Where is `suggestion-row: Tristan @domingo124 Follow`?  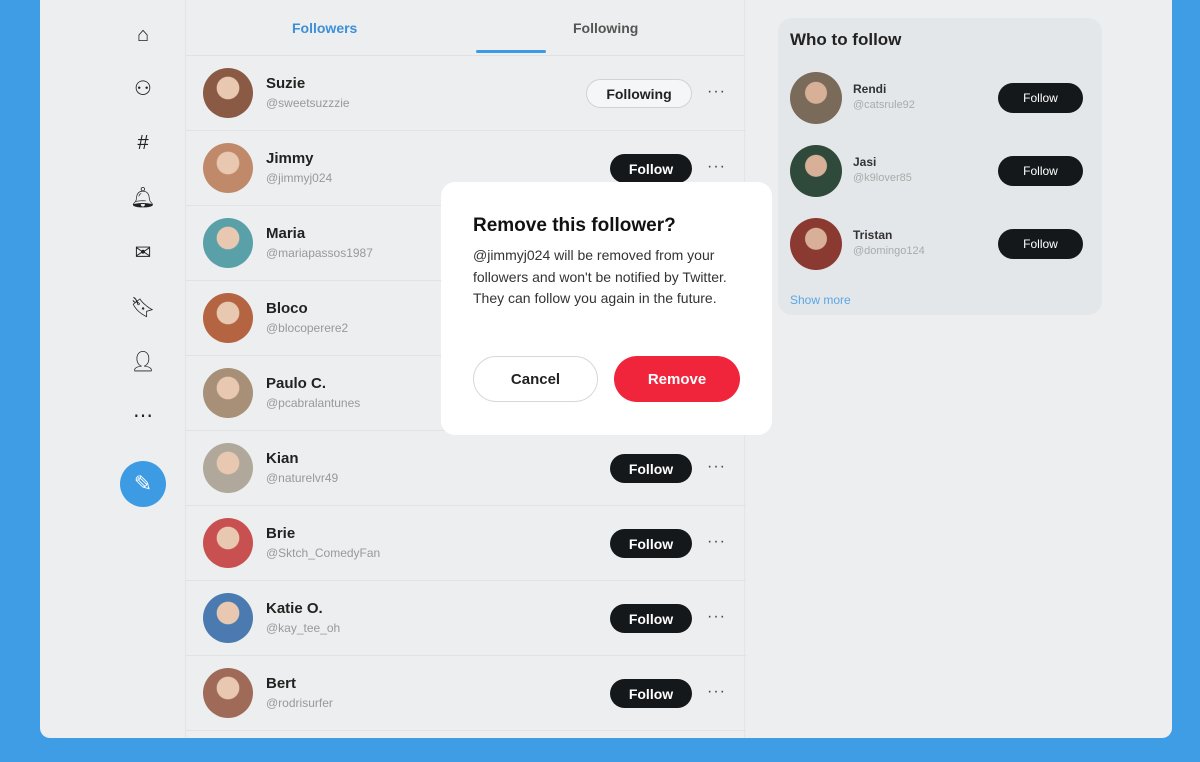 suggestion-row: Tristan @domingo124 Follow is located at coordinates (940, 244).